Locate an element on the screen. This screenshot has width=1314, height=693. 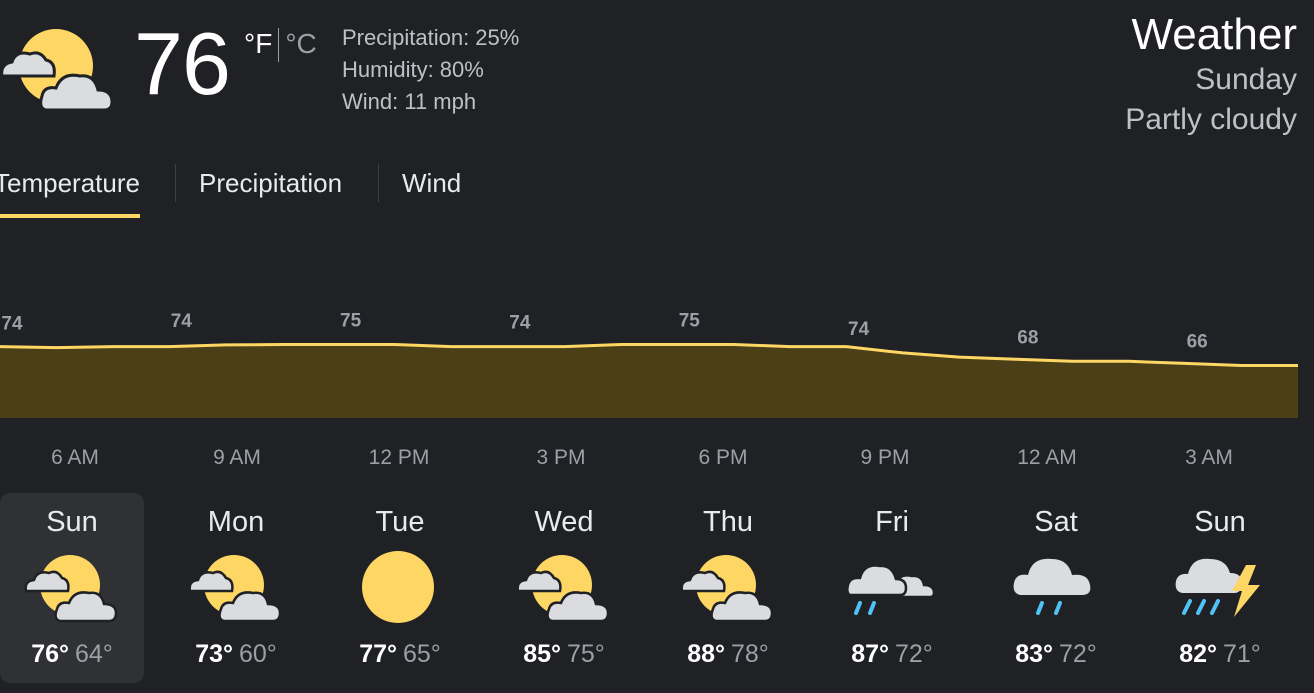
time-tick-label: 3 AM is located at coordinates (1209, 457).